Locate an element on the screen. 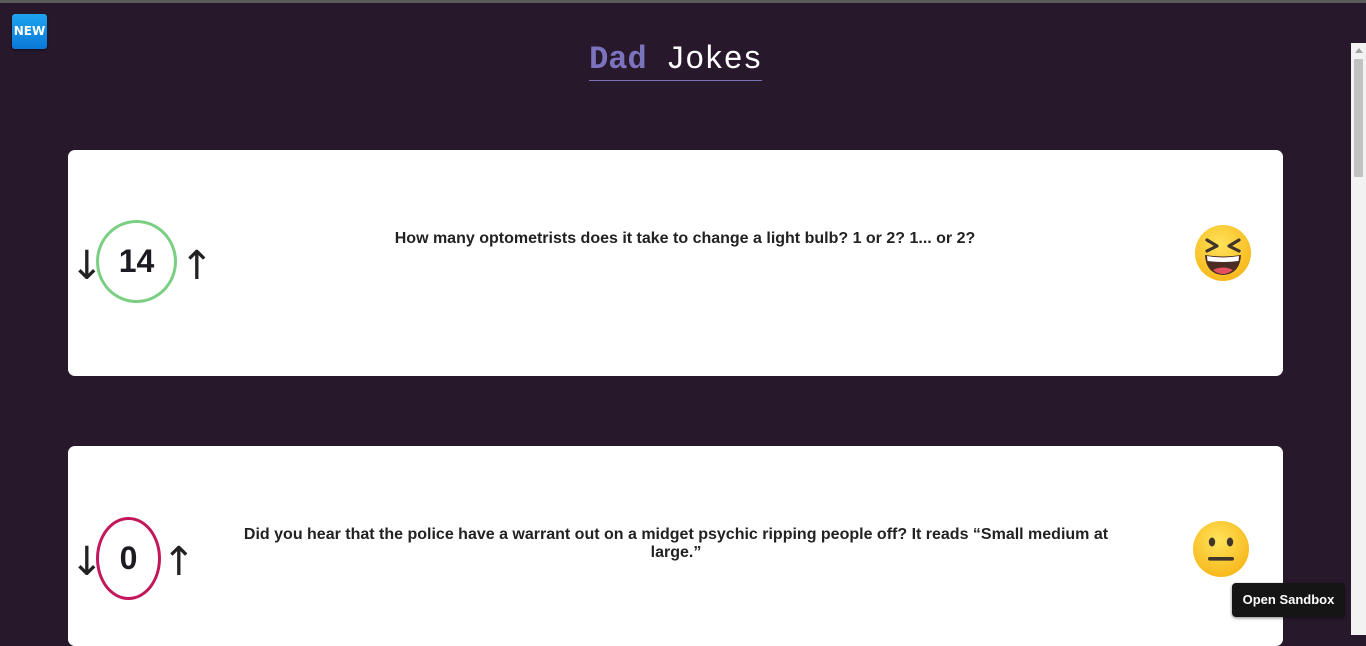 The image size is (1366, 646). top-border is located at coordinates (683, 1).